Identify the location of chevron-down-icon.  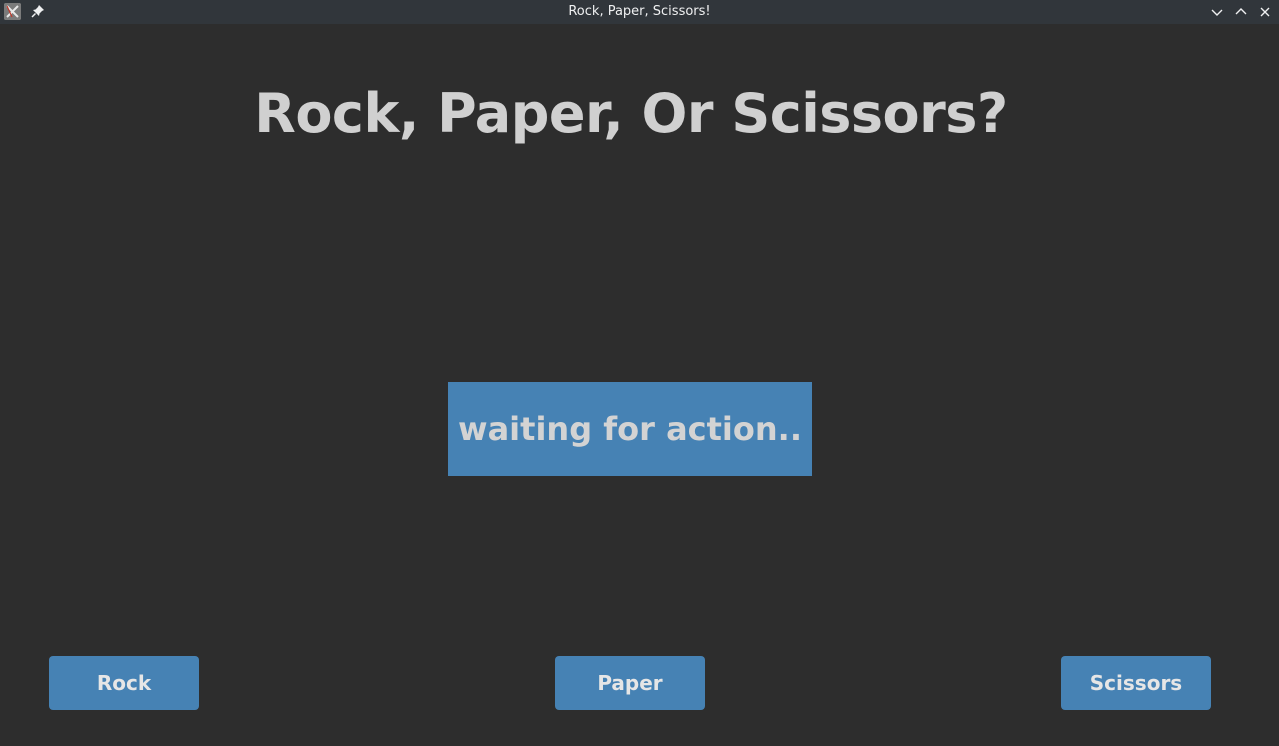
(1217, 12).